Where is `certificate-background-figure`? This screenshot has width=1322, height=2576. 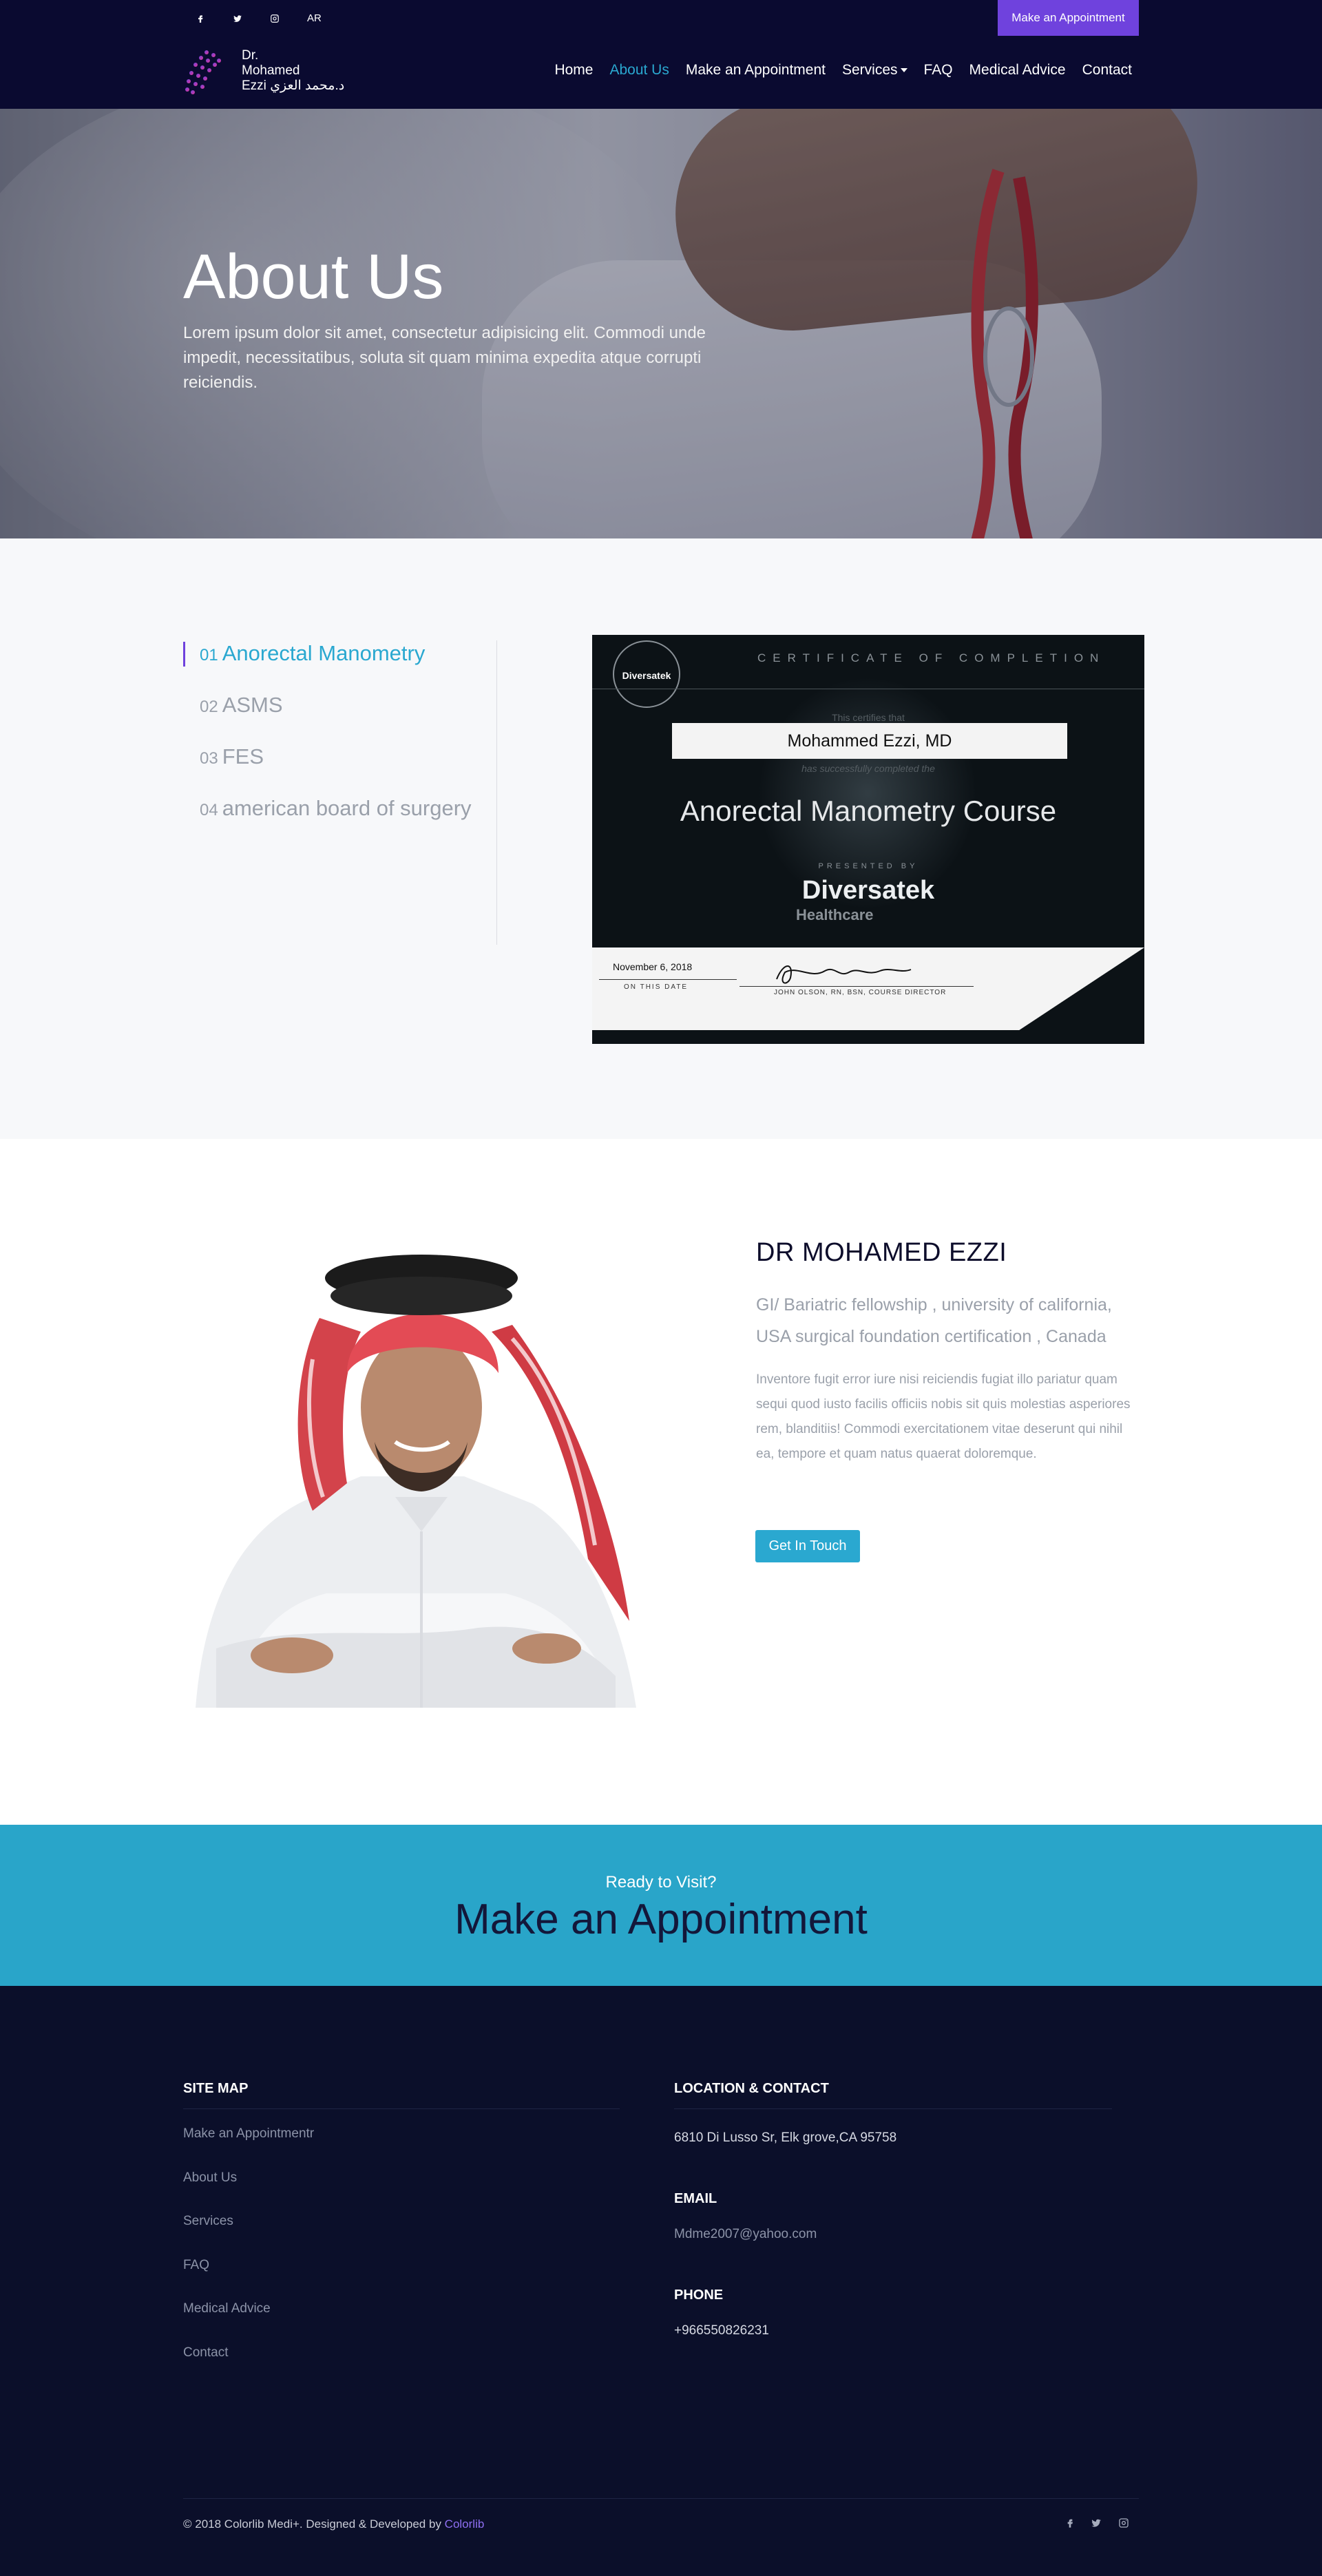
certificate-background-figure is located at coordinates (868, 793).